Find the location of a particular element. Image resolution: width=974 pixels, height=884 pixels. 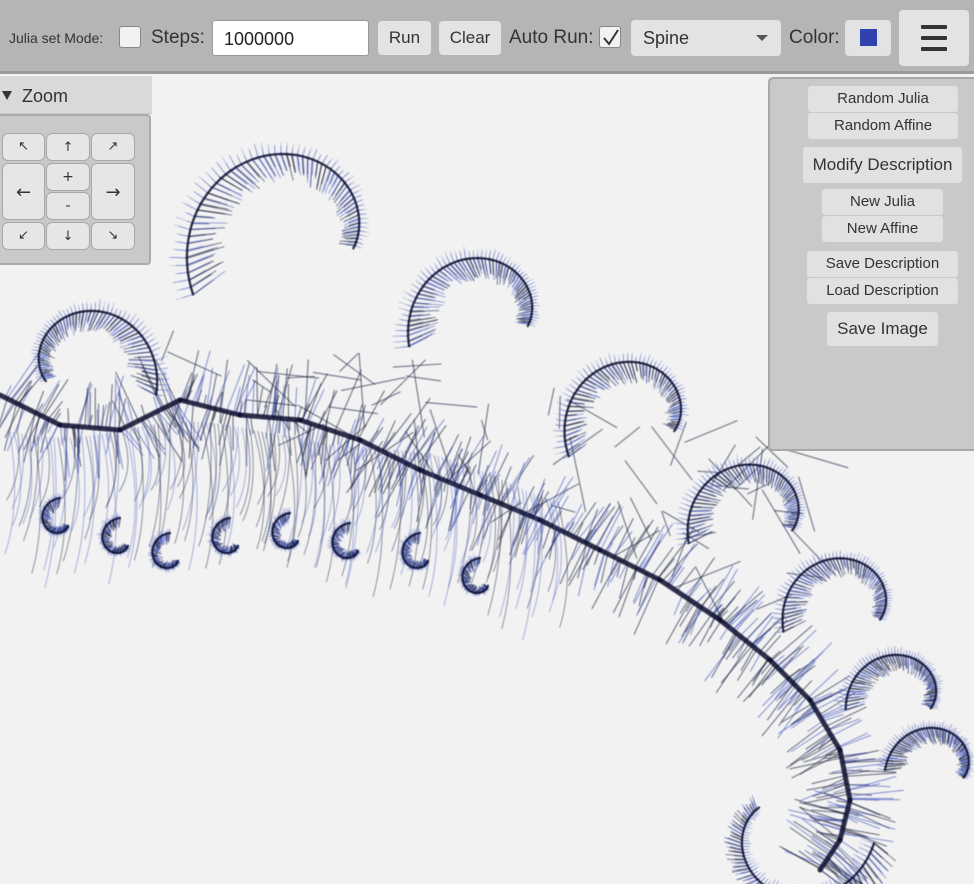

zoom-out-button: - is located at coordinates (68, 206).